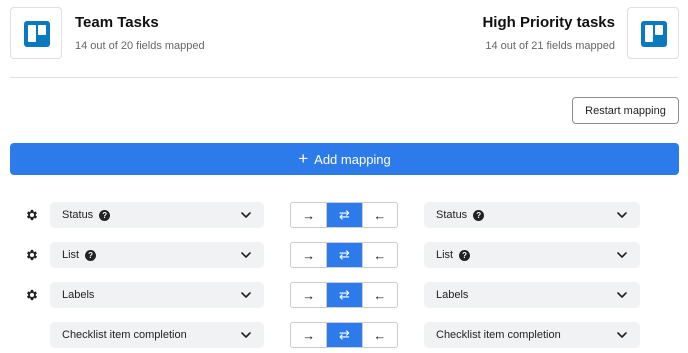  I want to click on target-app-logo, so click(653, 33).